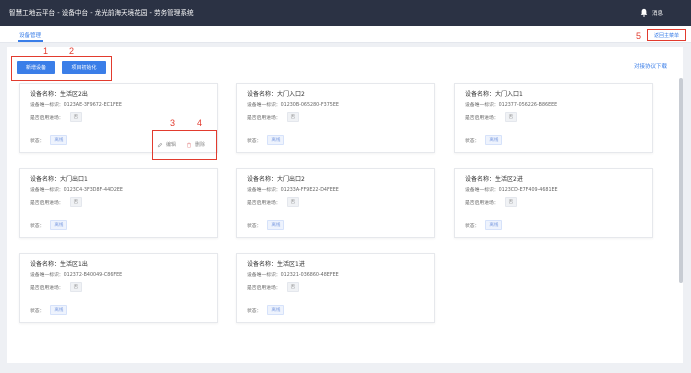 The height and width of the screenshot is (373, 691). I want to click on annotation-number-5: 5, so click(639, 36).